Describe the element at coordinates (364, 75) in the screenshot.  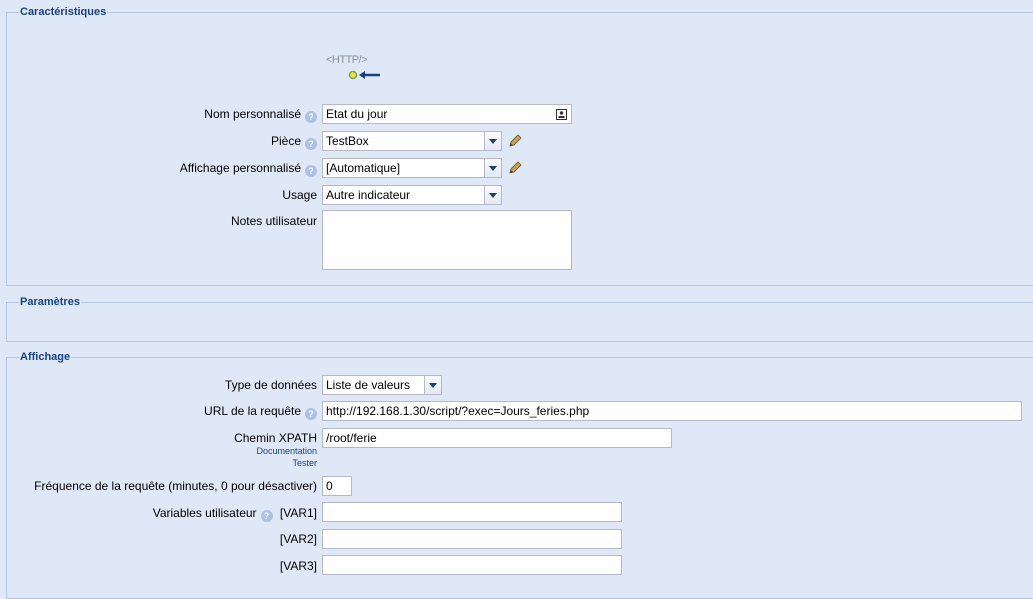
I see `arrow-left-icon` at that location.